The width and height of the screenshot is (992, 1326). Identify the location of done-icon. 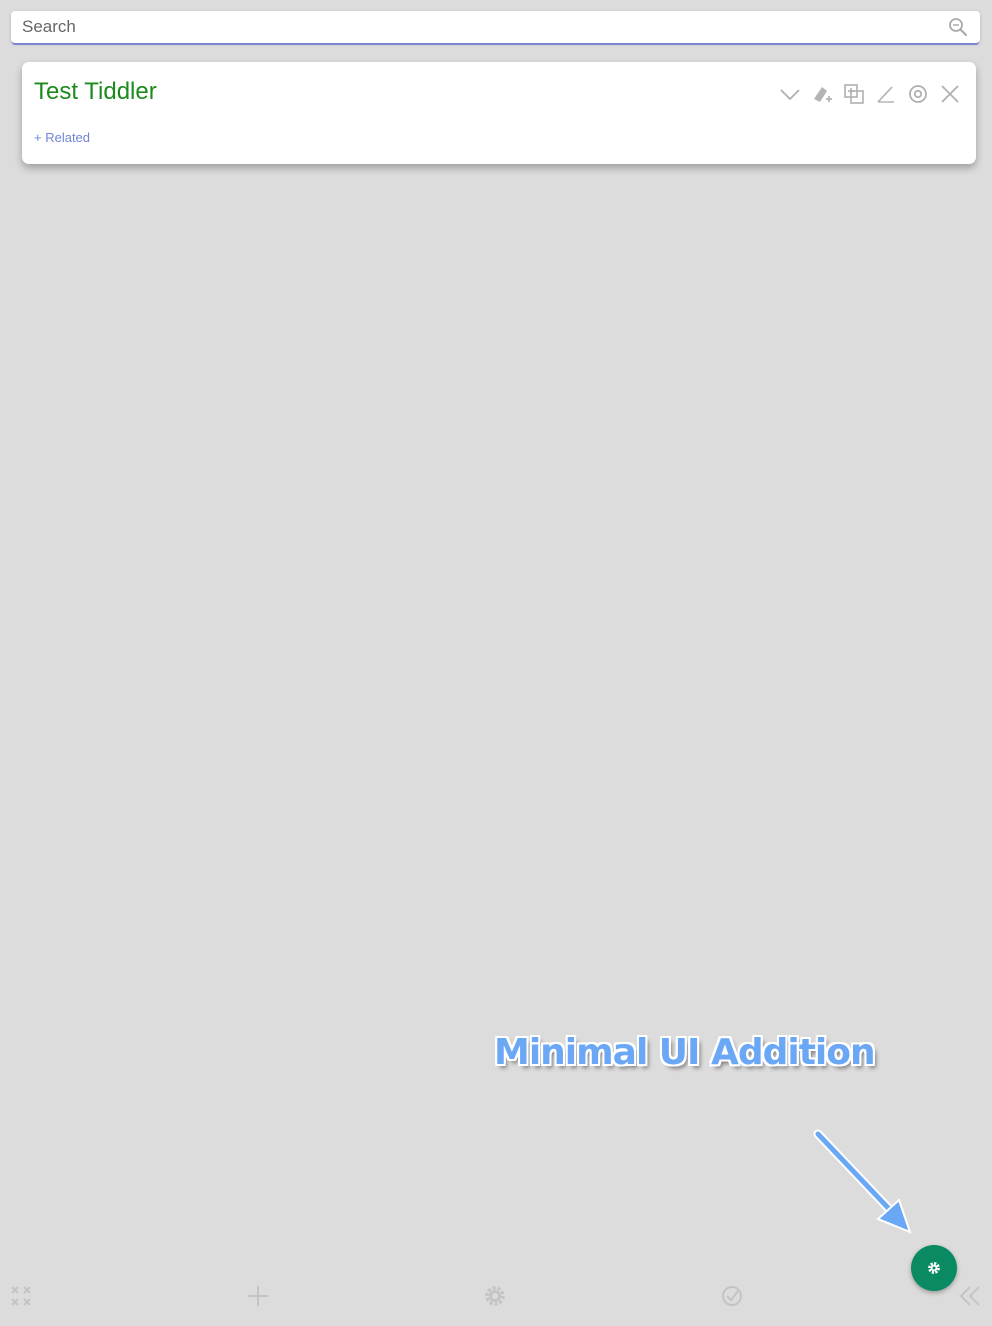
(732, 1296).